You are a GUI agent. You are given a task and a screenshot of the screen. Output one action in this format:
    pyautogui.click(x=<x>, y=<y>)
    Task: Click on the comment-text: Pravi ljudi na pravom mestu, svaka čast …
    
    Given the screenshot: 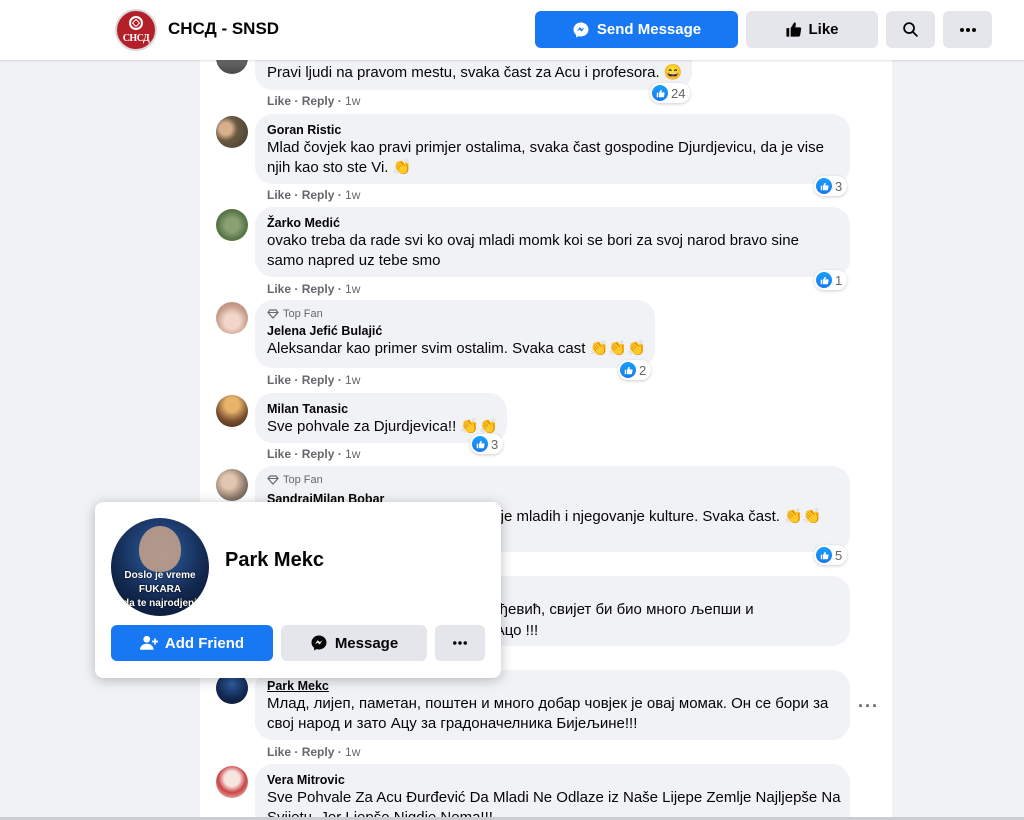 What is the action you would take?
    pyautogui.click(x=475, y=72)
    